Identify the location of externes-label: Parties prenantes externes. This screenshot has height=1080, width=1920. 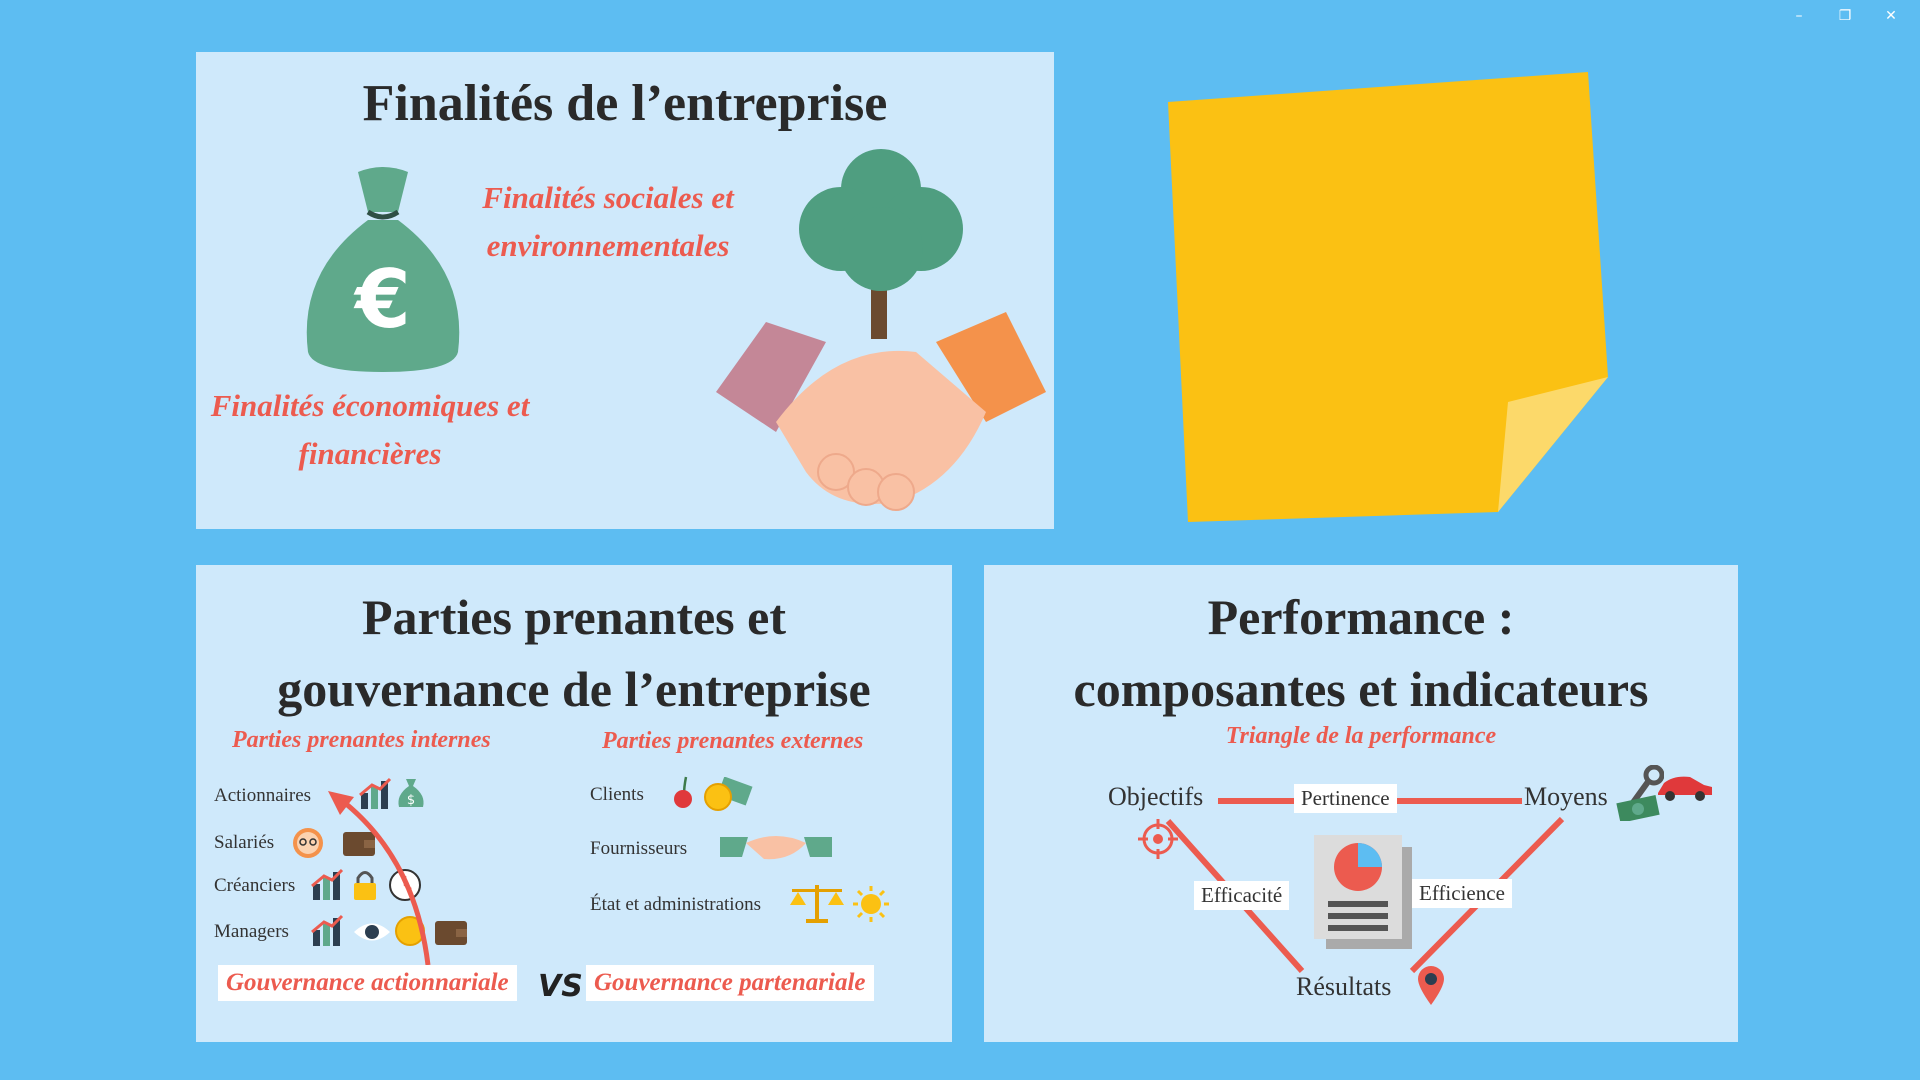
(733, 741).